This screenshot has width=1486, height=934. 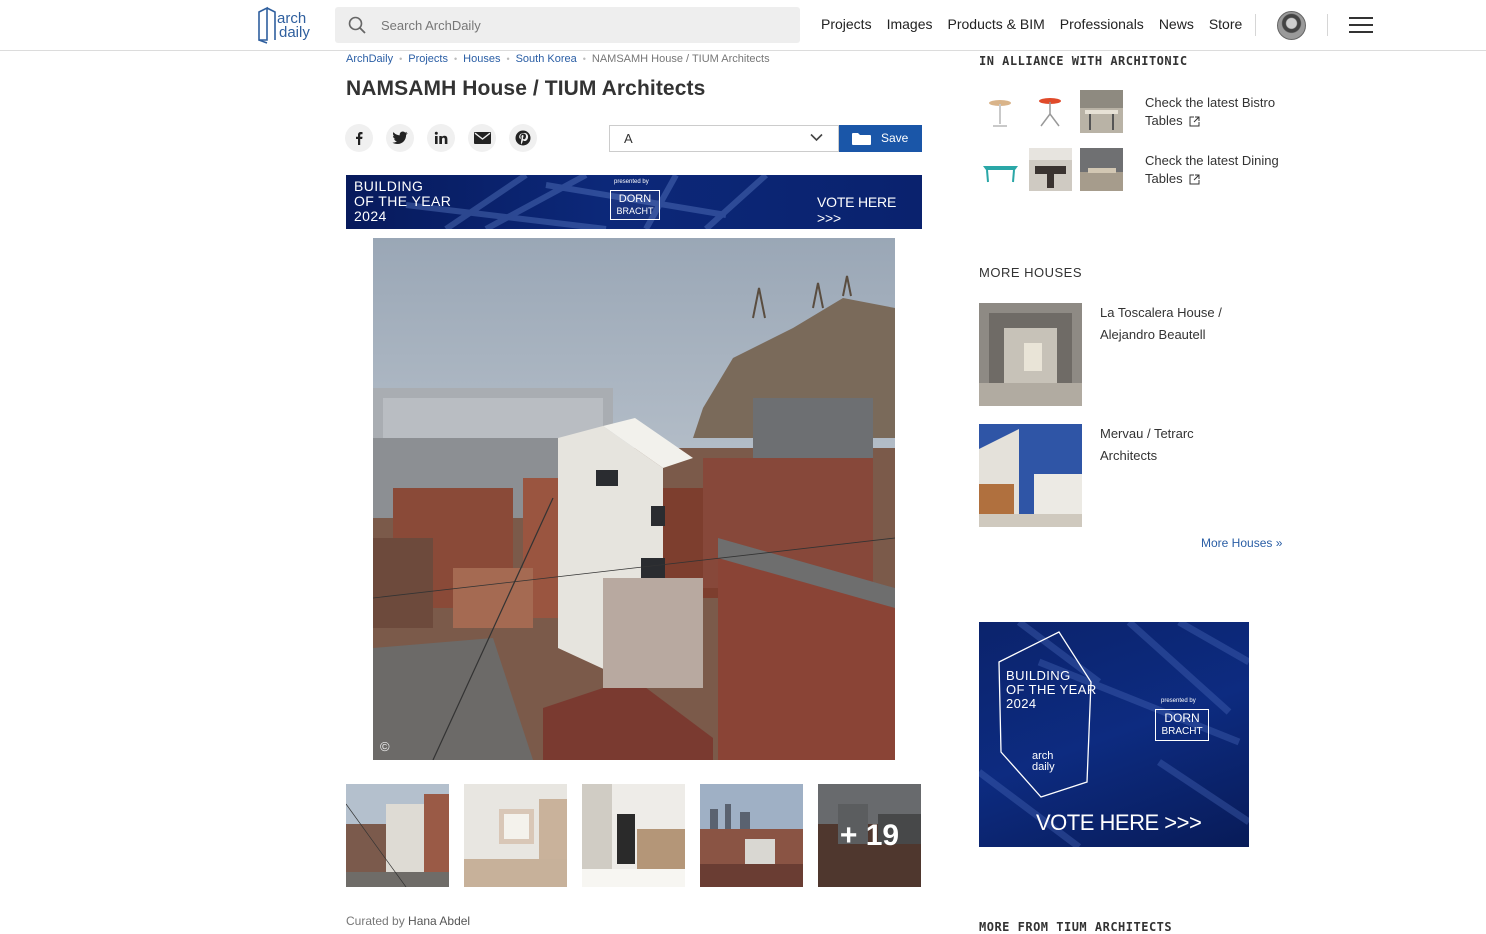 What do you see at coordinates (631, 182) in the screenshot?
I see `banner-presented-by: presented by` at bounding box center [631, 182].